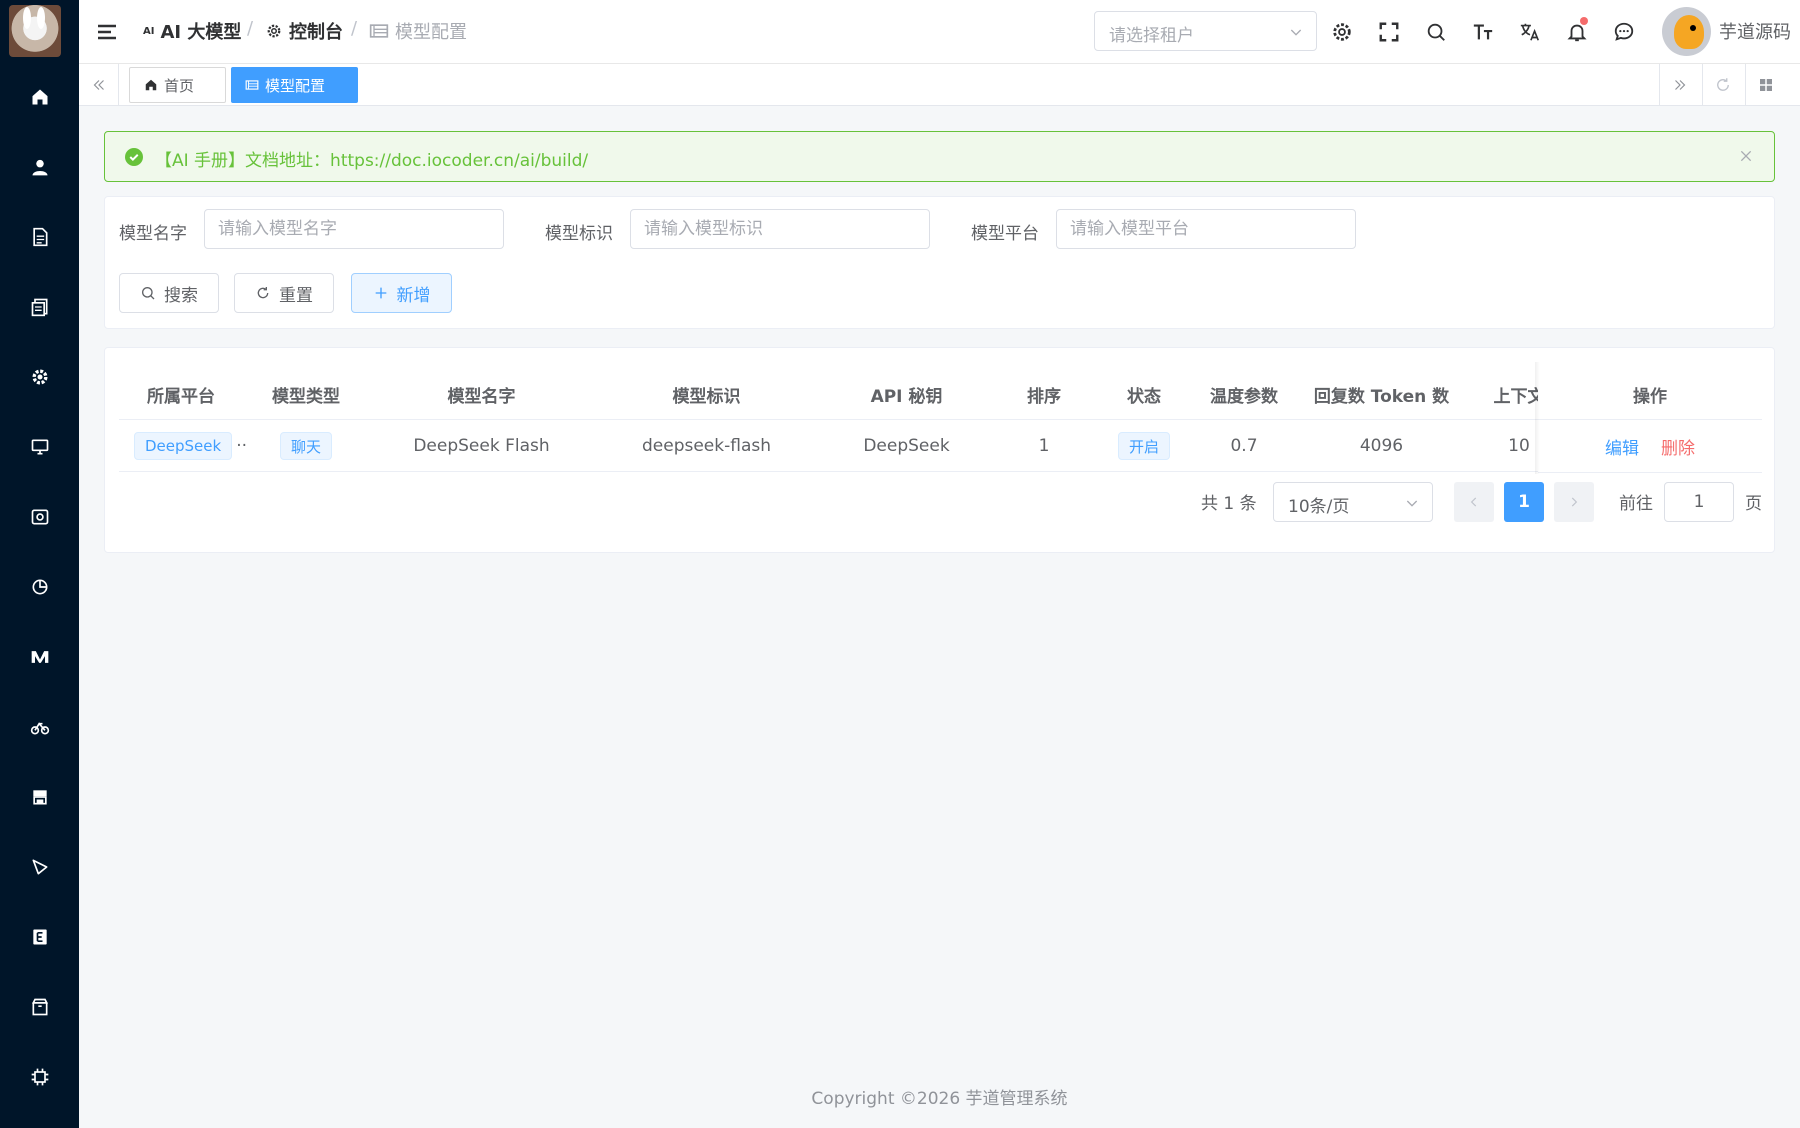 The width and height of the screenshot is (1800, 1128). I want to click on store-icon, so click(40, 797).